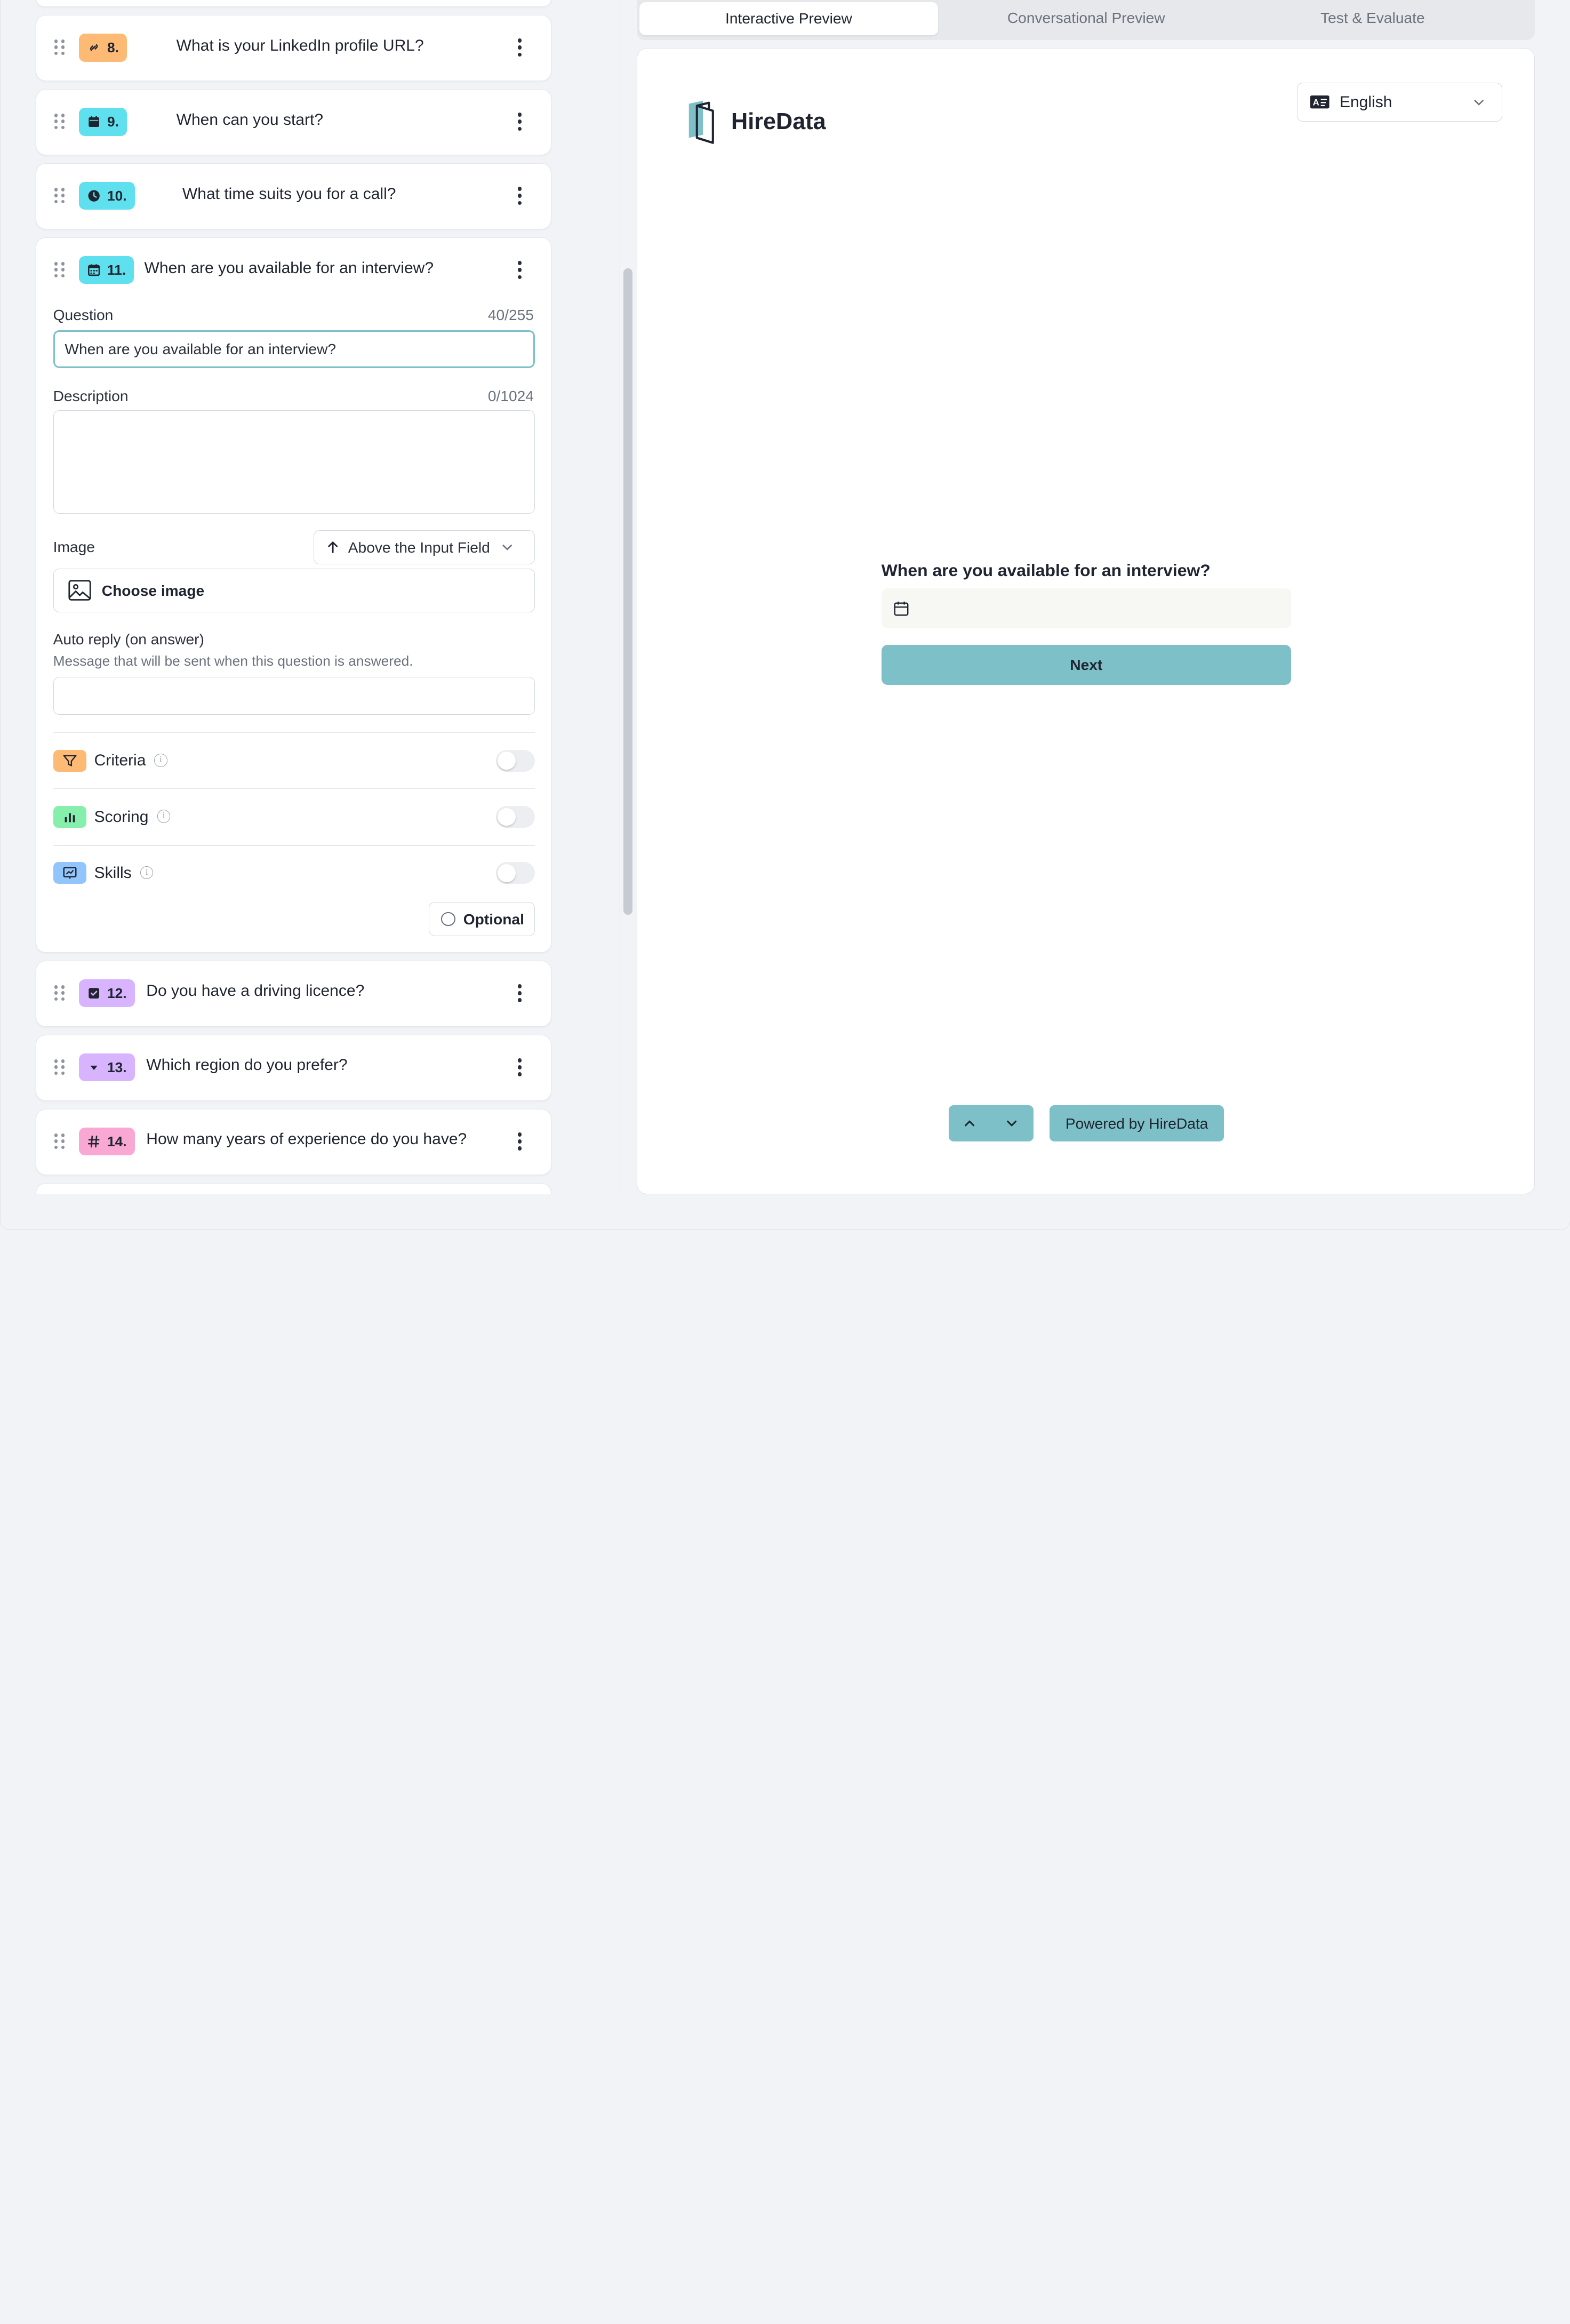  I want to click on question-number: 13., so click(117, 1067).